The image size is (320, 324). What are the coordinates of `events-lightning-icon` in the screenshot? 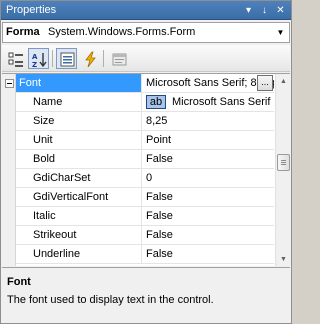 It's located at (90, 59).